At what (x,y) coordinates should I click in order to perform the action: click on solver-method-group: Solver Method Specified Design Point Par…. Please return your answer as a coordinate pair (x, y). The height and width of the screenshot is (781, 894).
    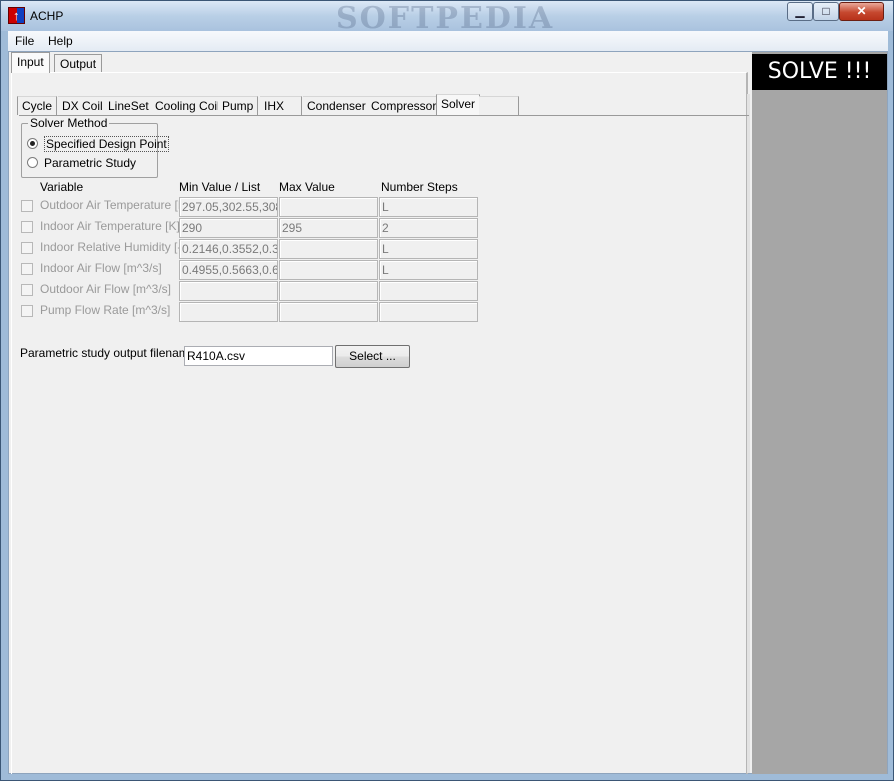
    Looking at the image, I should click on (95, 147).